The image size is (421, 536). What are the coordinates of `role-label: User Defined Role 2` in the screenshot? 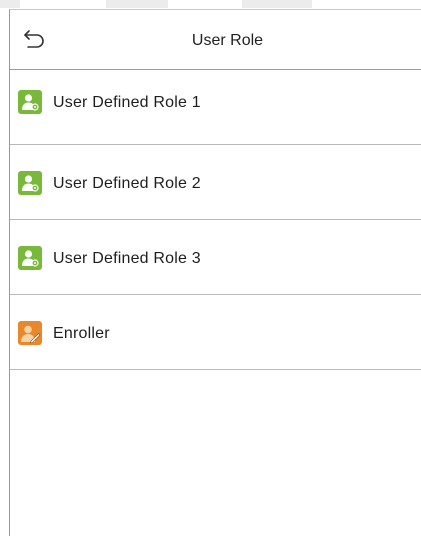 It's located at (127, 183).